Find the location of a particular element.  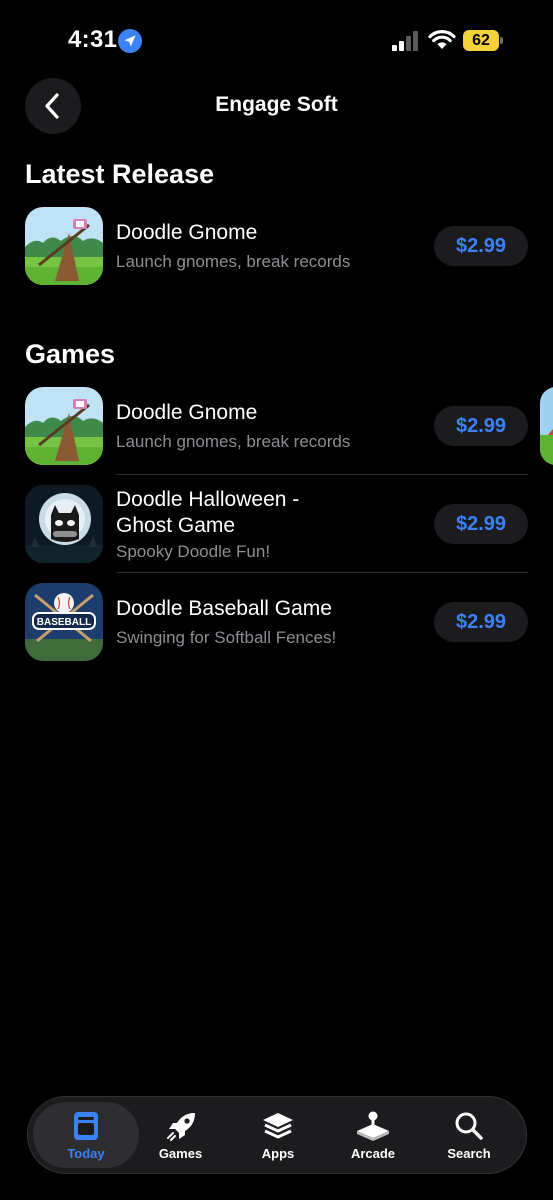

tab-label: Arcade is located at coordinates (373, 1153).